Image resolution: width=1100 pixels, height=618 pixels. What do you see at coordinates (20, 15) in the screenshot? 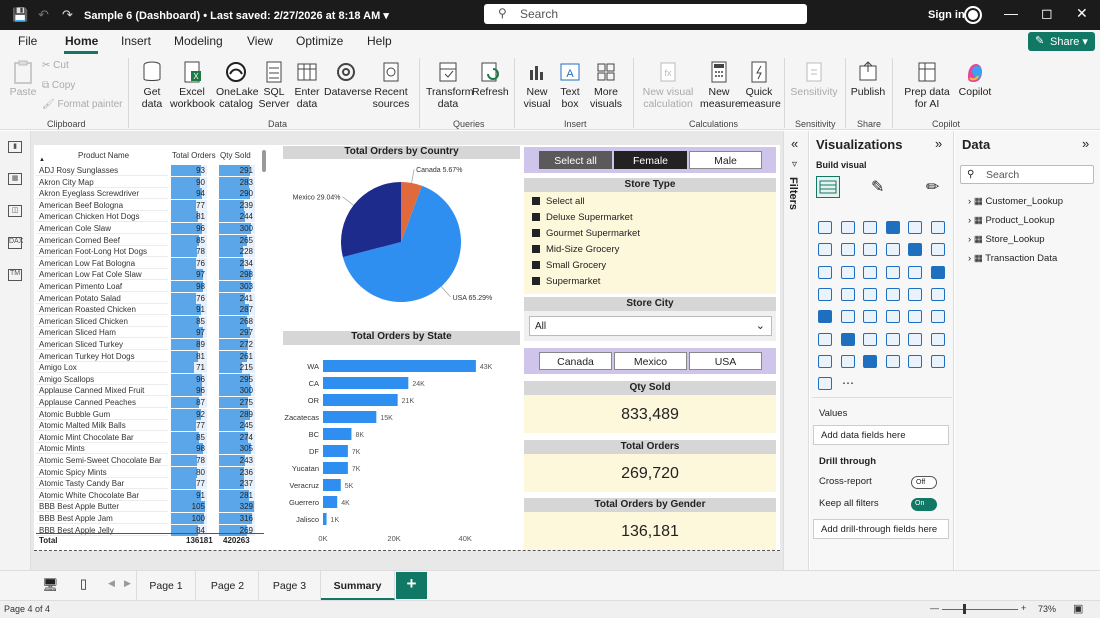
I see `save-icon: 💾` at bounding box center [20, 15].